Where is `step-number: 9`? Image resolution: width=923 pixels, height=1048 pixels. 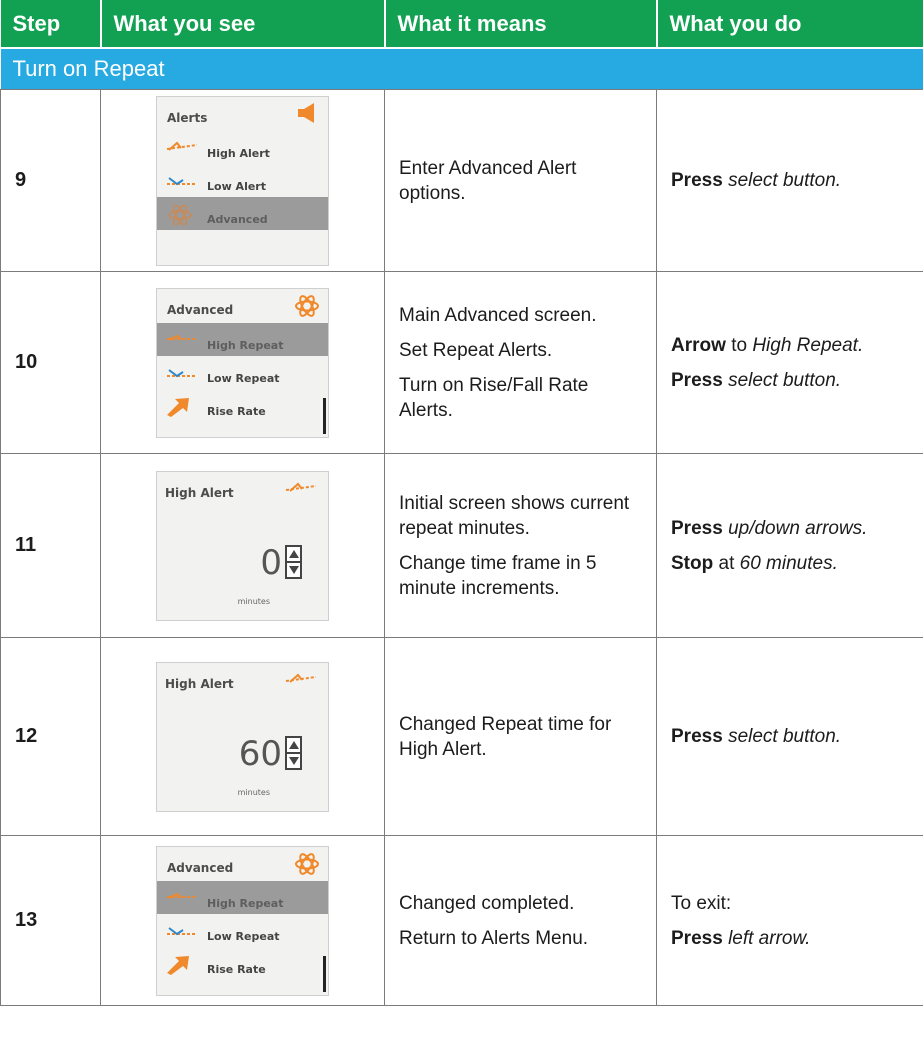
step-number: 9 is located at coordinates (50, 180).